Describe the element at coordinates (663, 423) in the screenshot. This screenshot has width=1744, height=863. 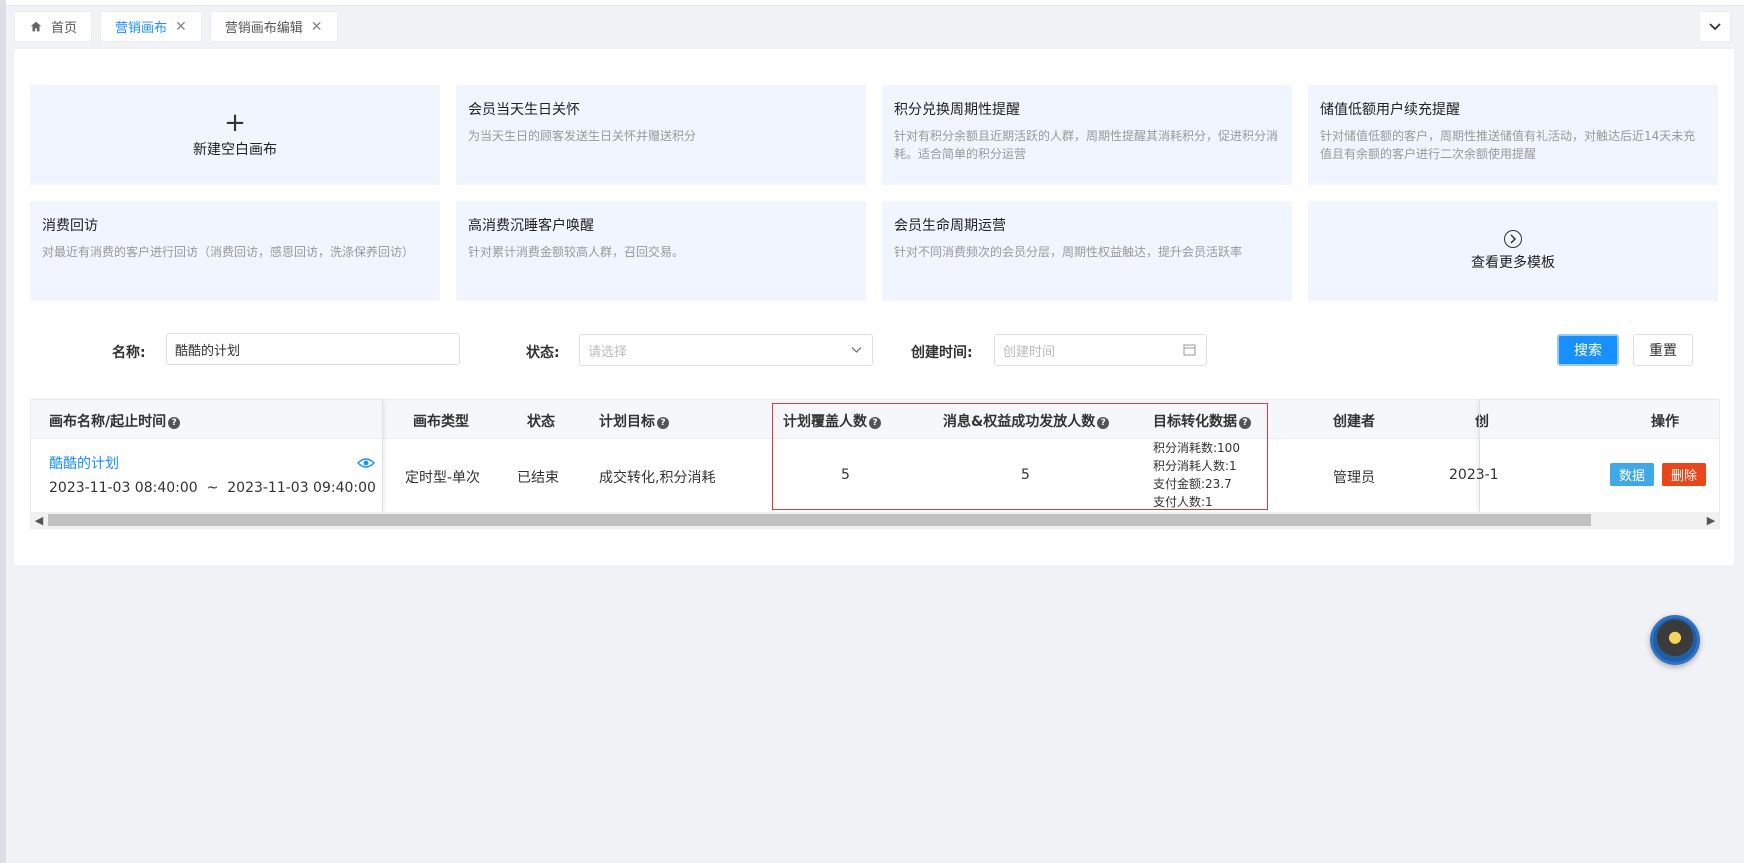
I see `help-icon: ?` at that location.